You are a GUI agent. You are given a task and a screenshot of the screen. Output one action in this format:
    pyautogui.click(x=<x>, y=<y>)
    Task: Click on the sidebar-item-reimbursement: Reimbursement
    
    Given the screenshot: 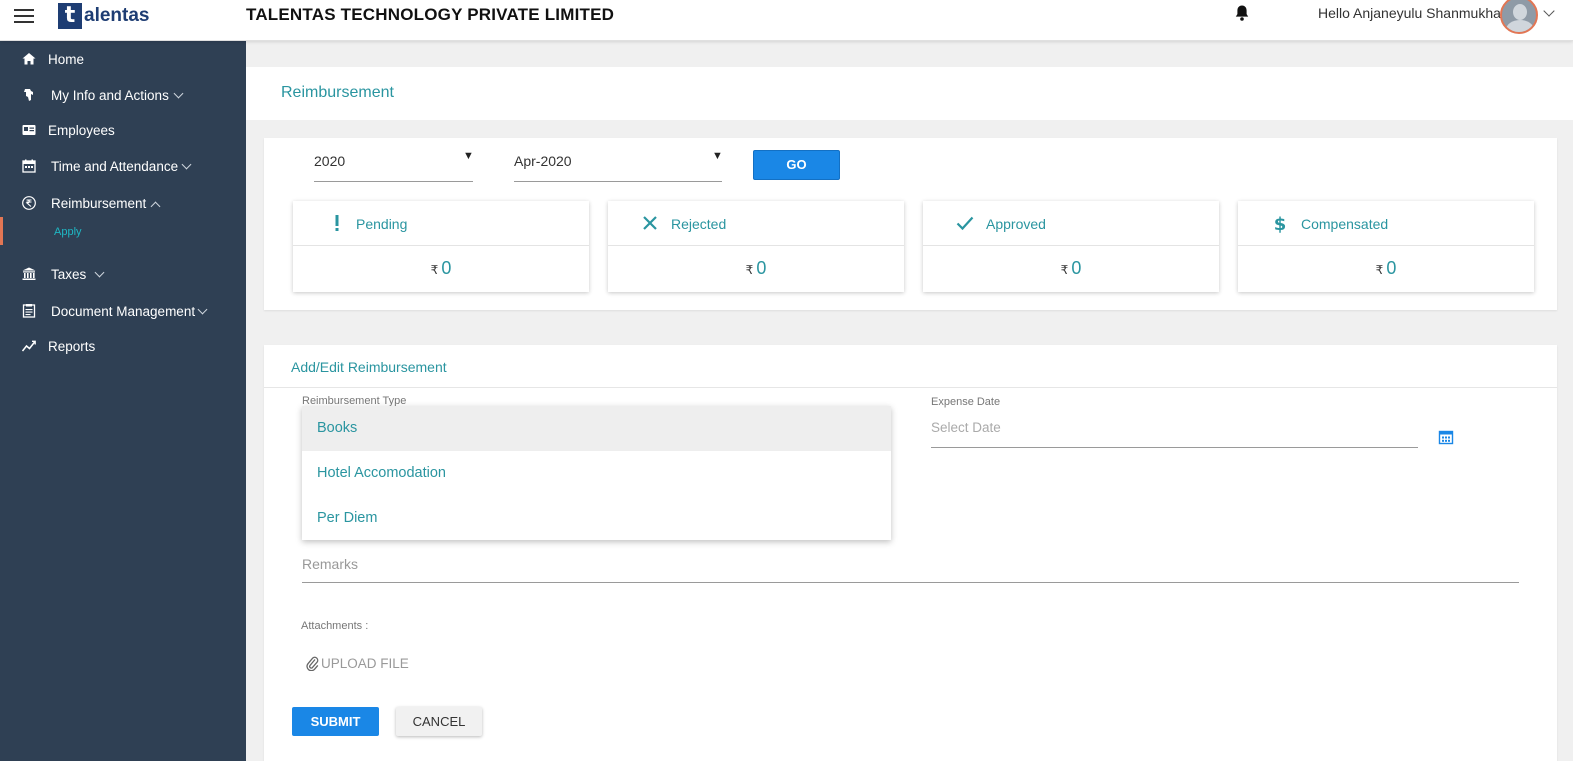 What is the action you would take?
    pyautogui.click(x=123, y=203)
    